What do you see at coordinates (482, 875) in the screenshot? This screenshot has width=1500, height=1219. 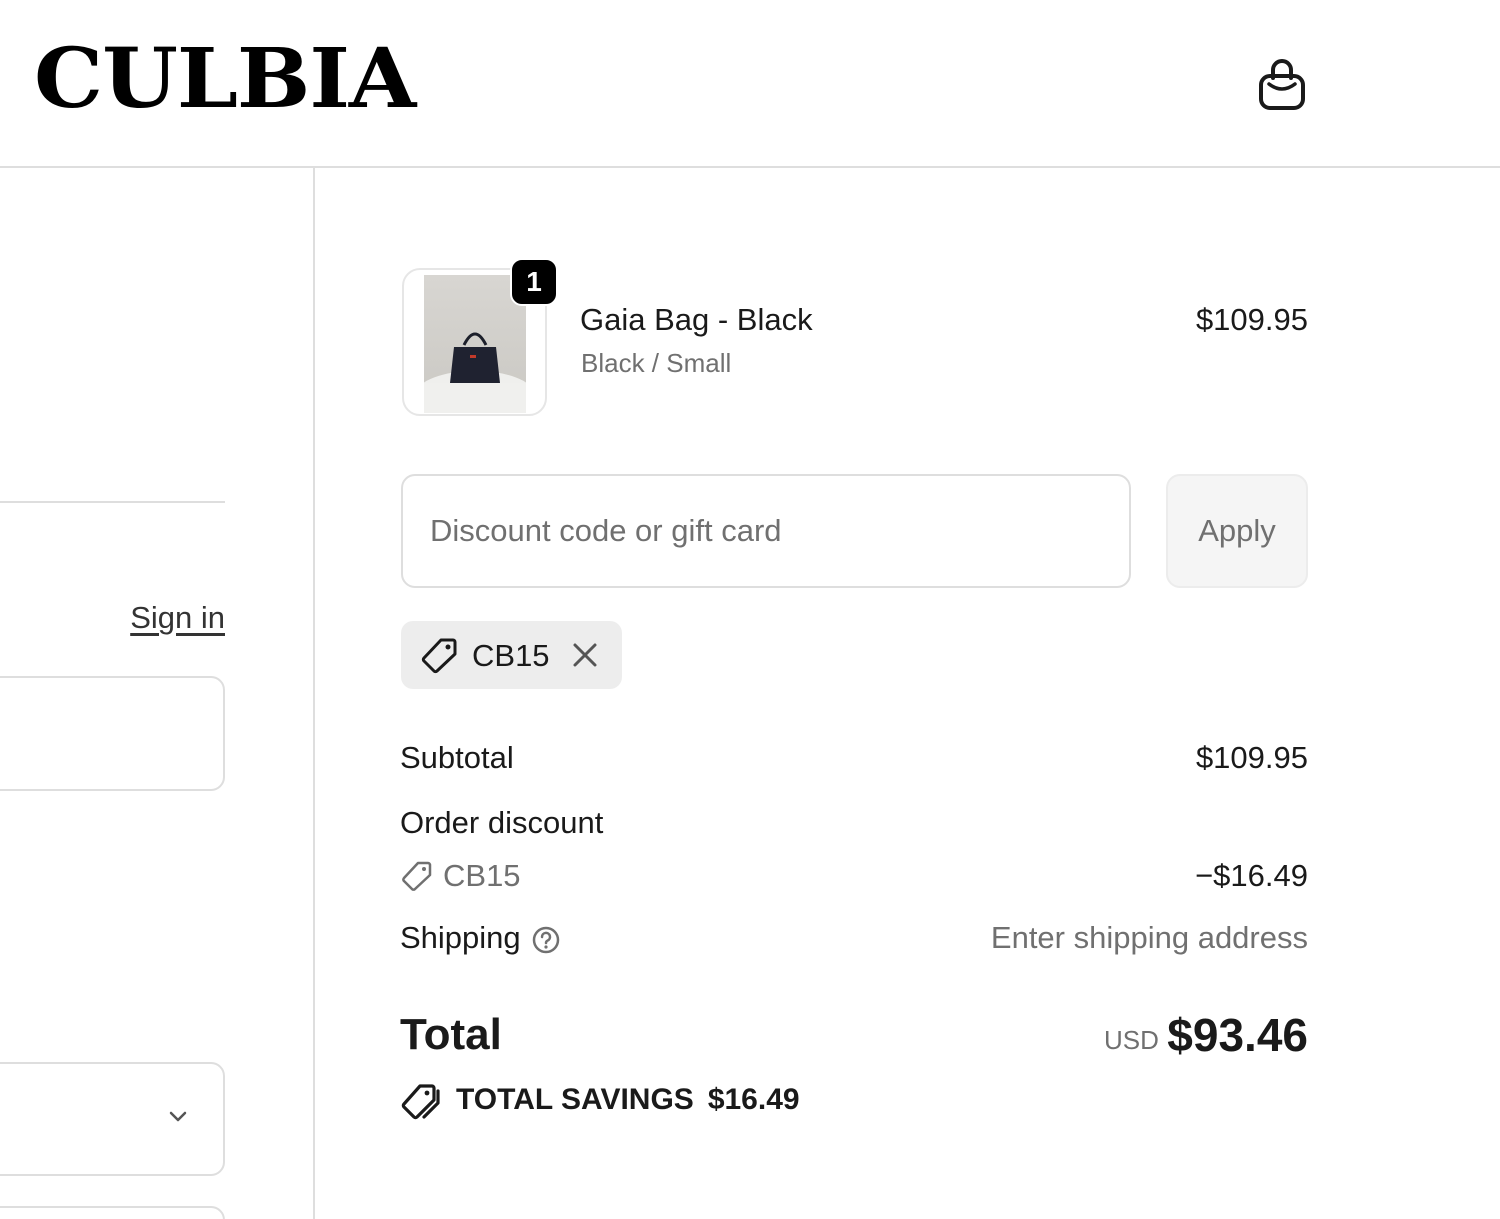 I see `order-discount-code: CB15` at bounding box center [482, 875].